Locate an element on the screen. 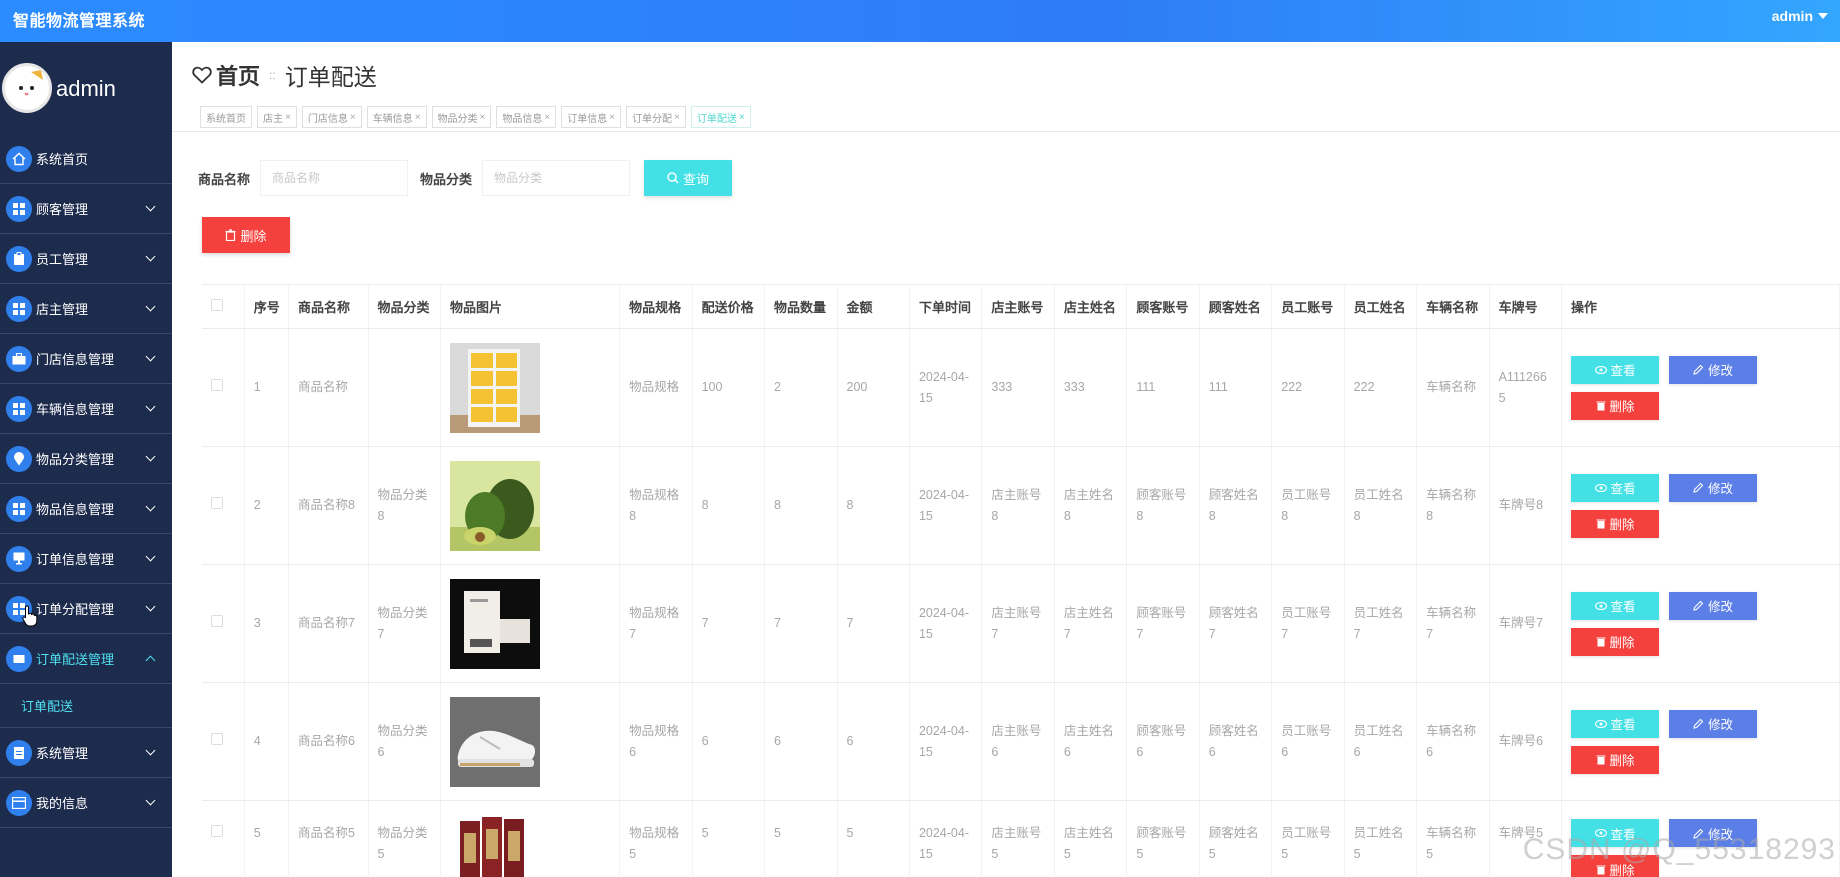  query-button: 查询 is located at coordinates (688, 178).